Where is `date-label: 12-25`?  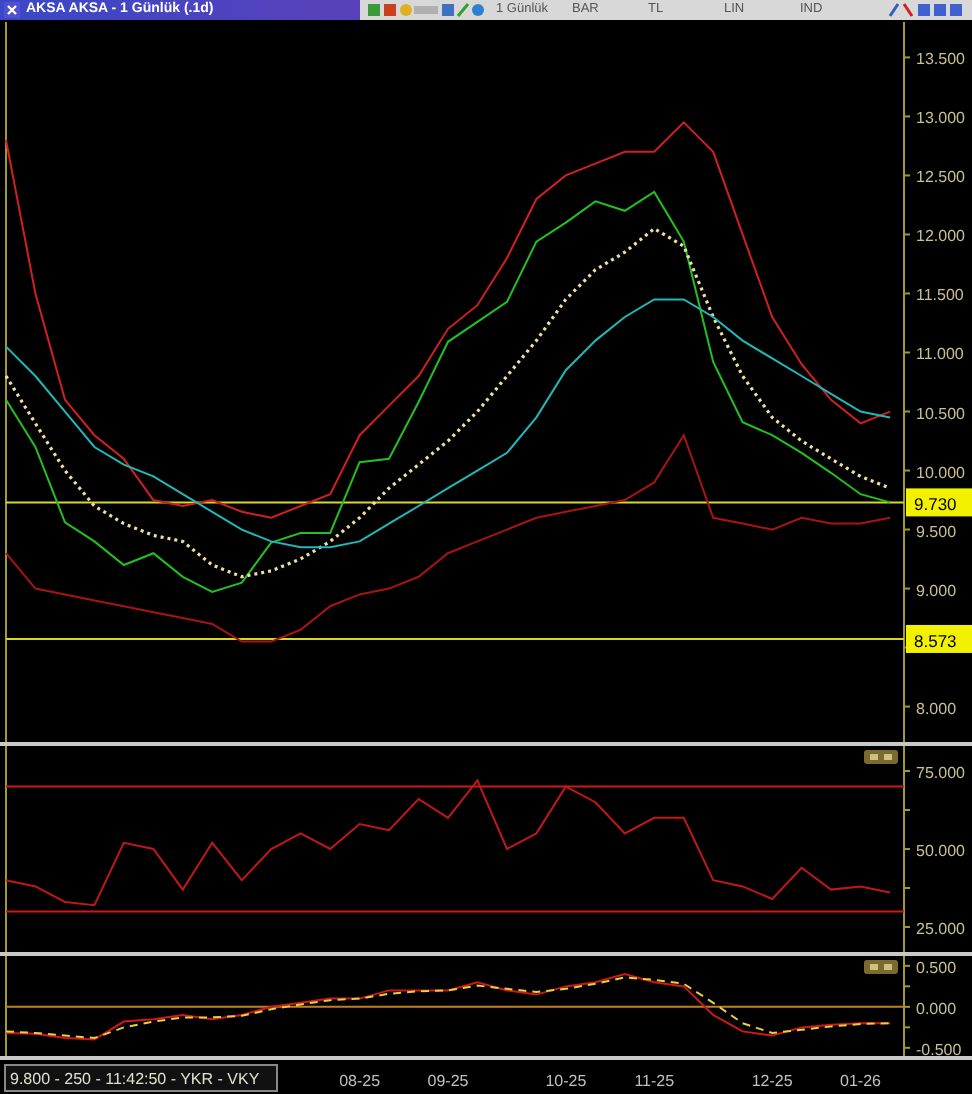
date-label: 12-25 is located at coordinates (772, 1081).